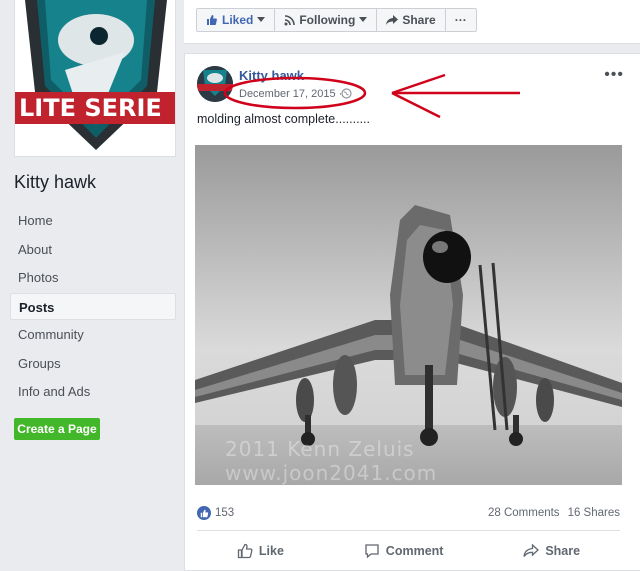 The image size is (640, 571). I want to click on like-label: Like, so click(271, 551).